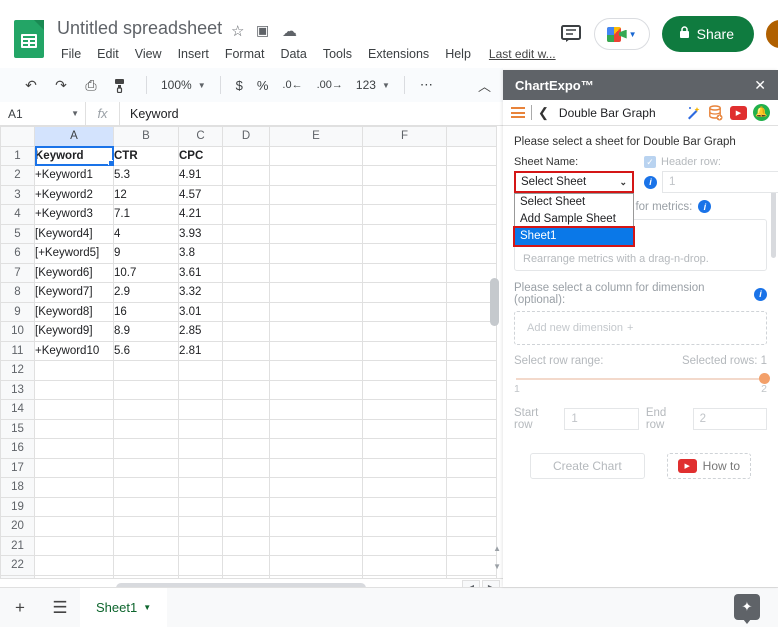 This screenshot has height=639, width=778. What do you see at coordinates (760, 294) in the screenshot?
I see `info-icon-dimension: i` at bounding box center [760, 294].